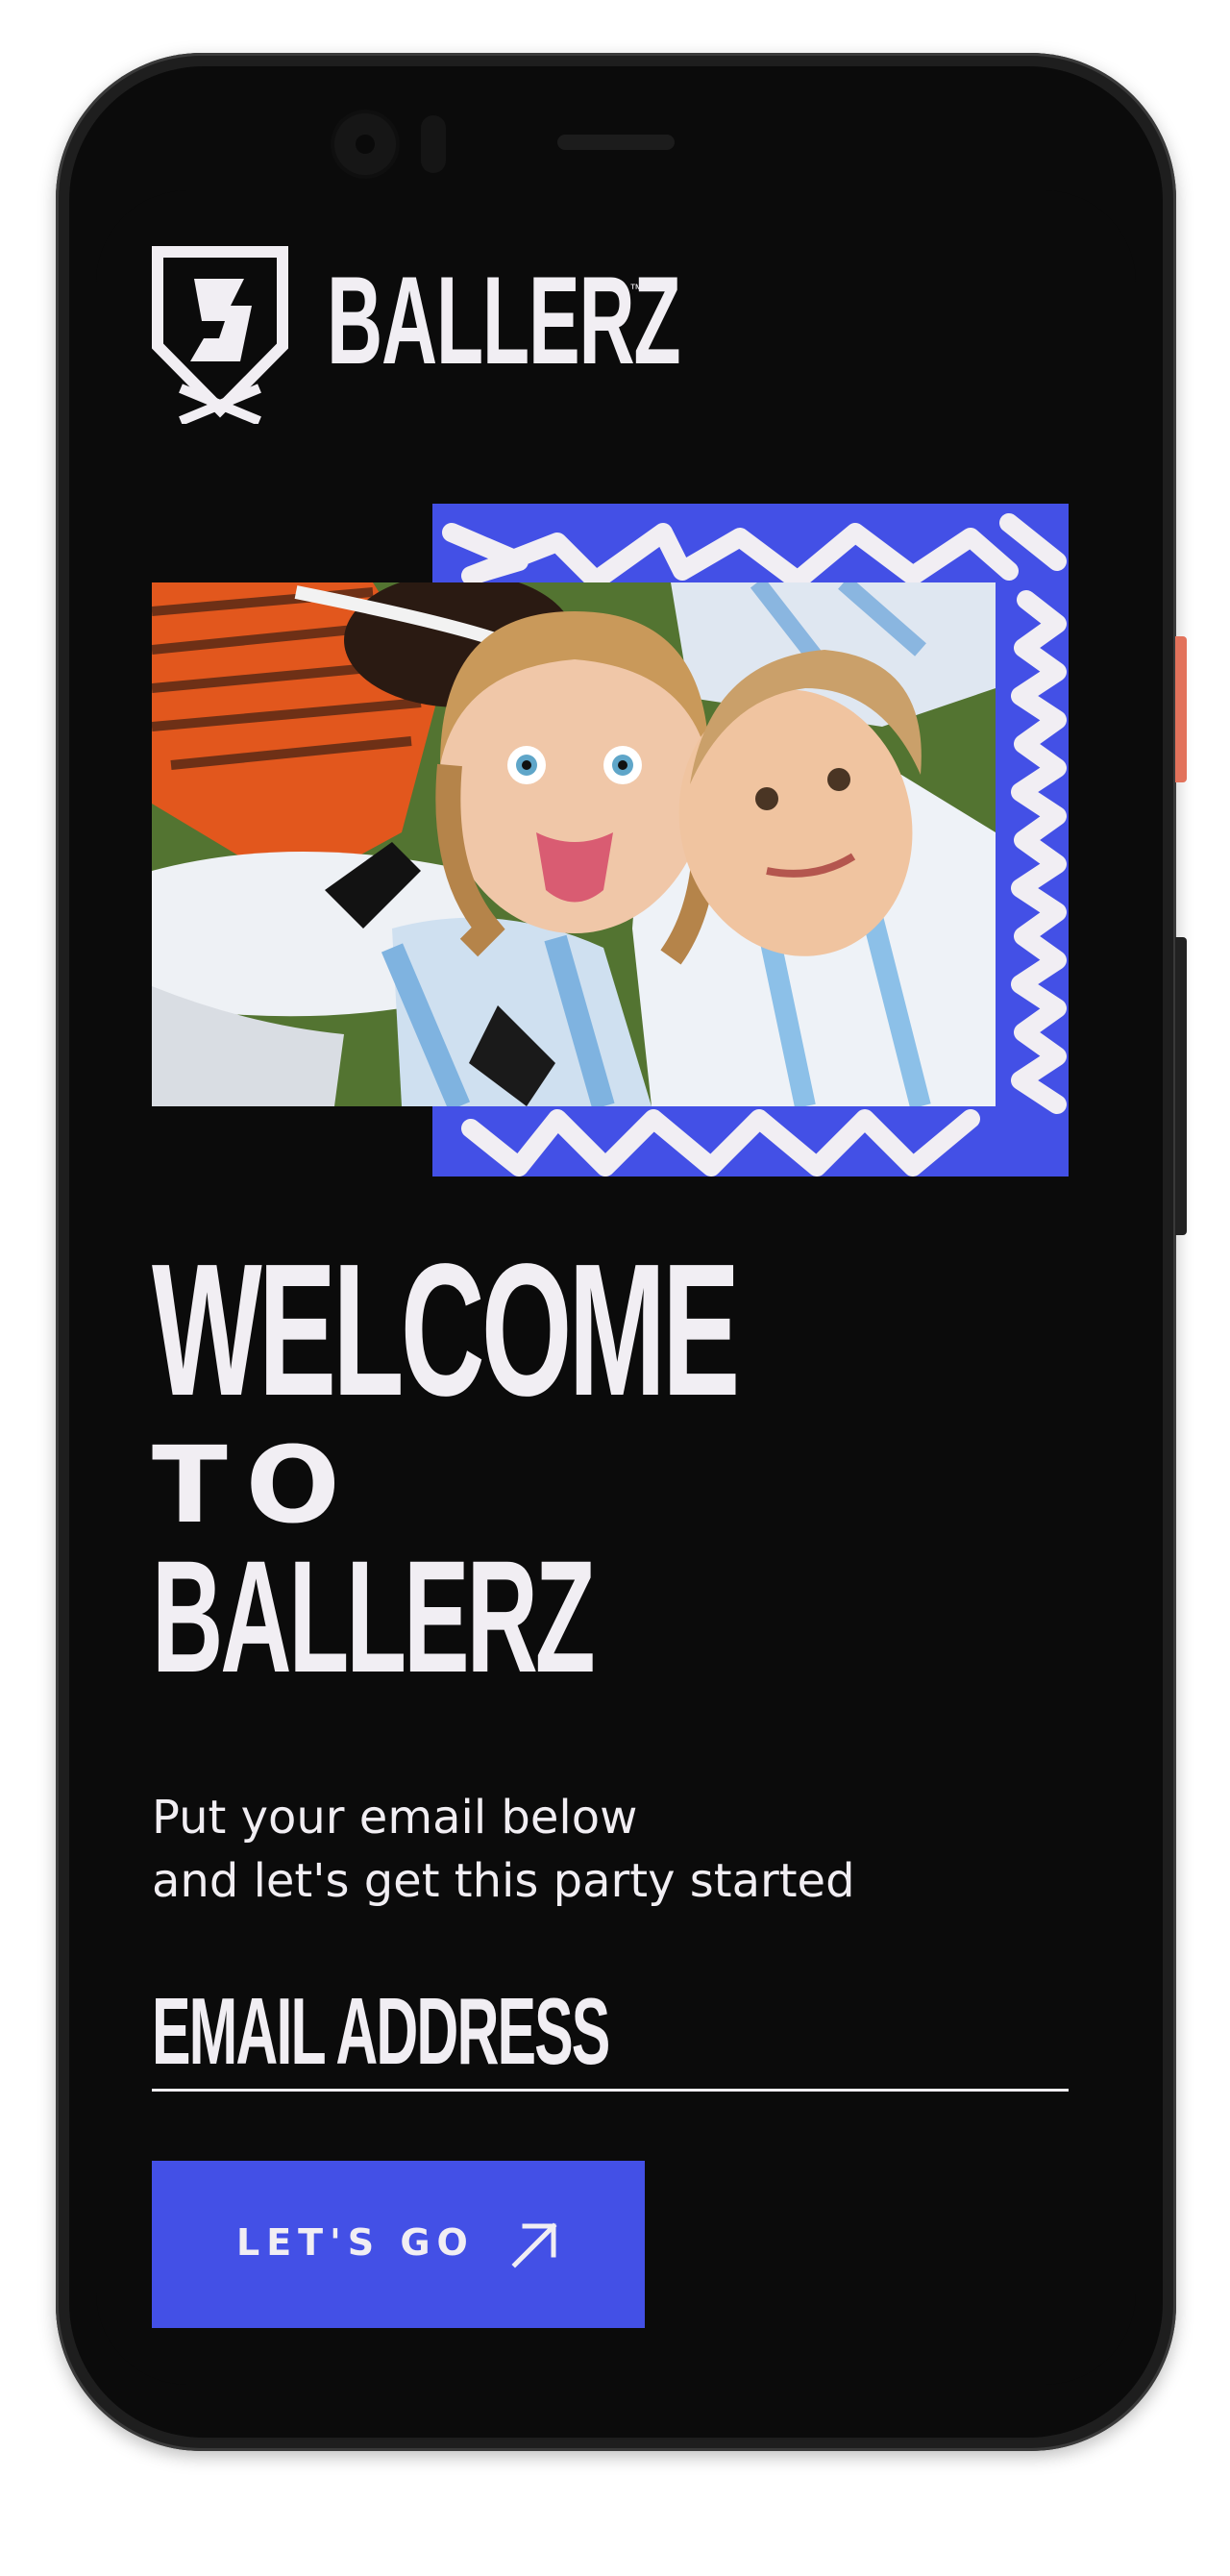 This screenshot has width=1230, height=2576. I want to click on welcome-headline: WELCOME TO BALLERZ, so click(623, 1467).